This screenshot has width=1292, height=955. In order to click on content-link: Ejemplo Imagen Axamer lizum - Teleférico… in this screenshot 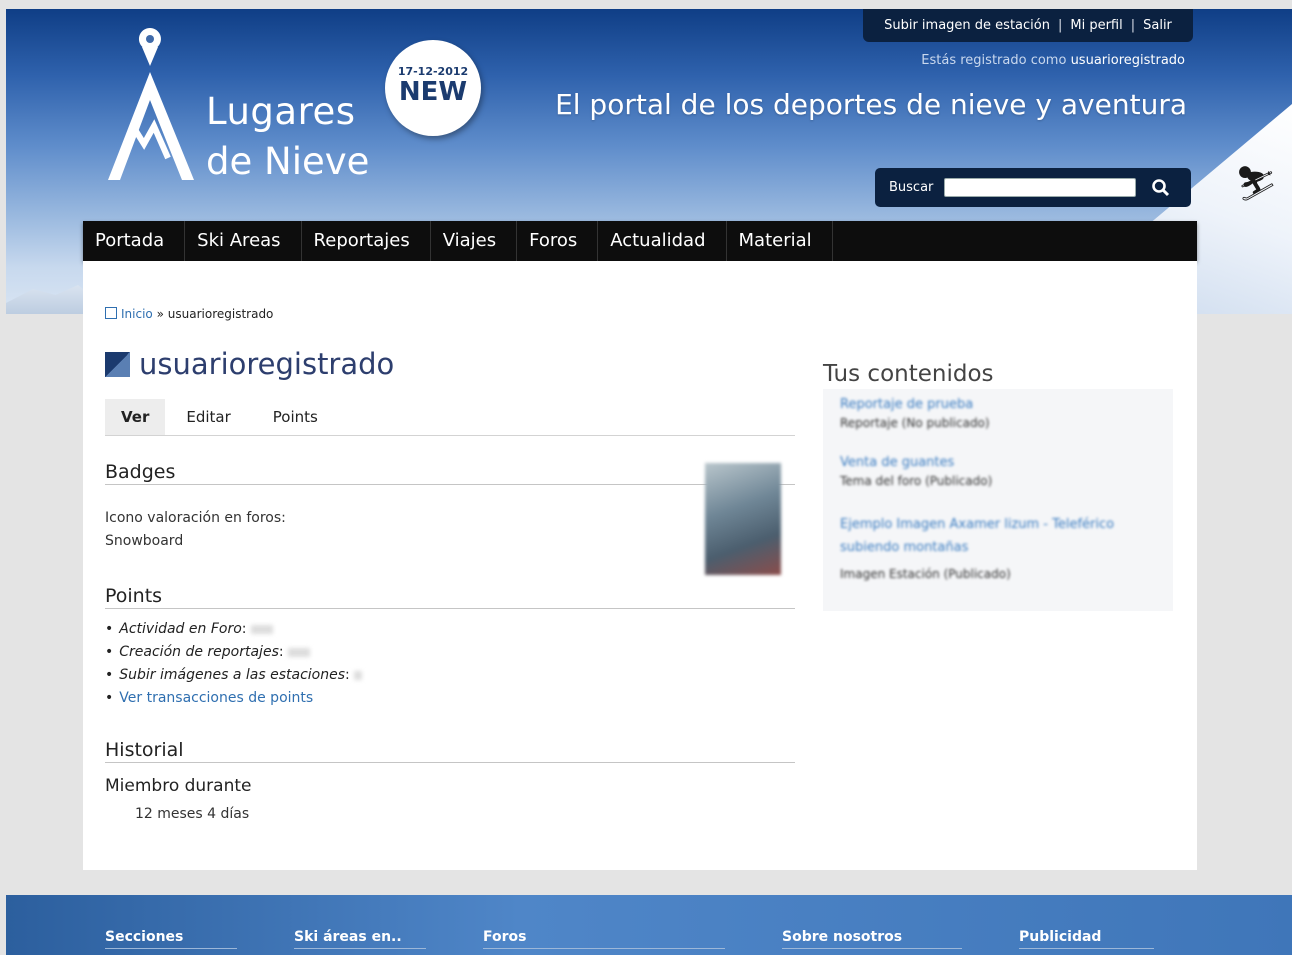, I will do `click(977, 536)`.